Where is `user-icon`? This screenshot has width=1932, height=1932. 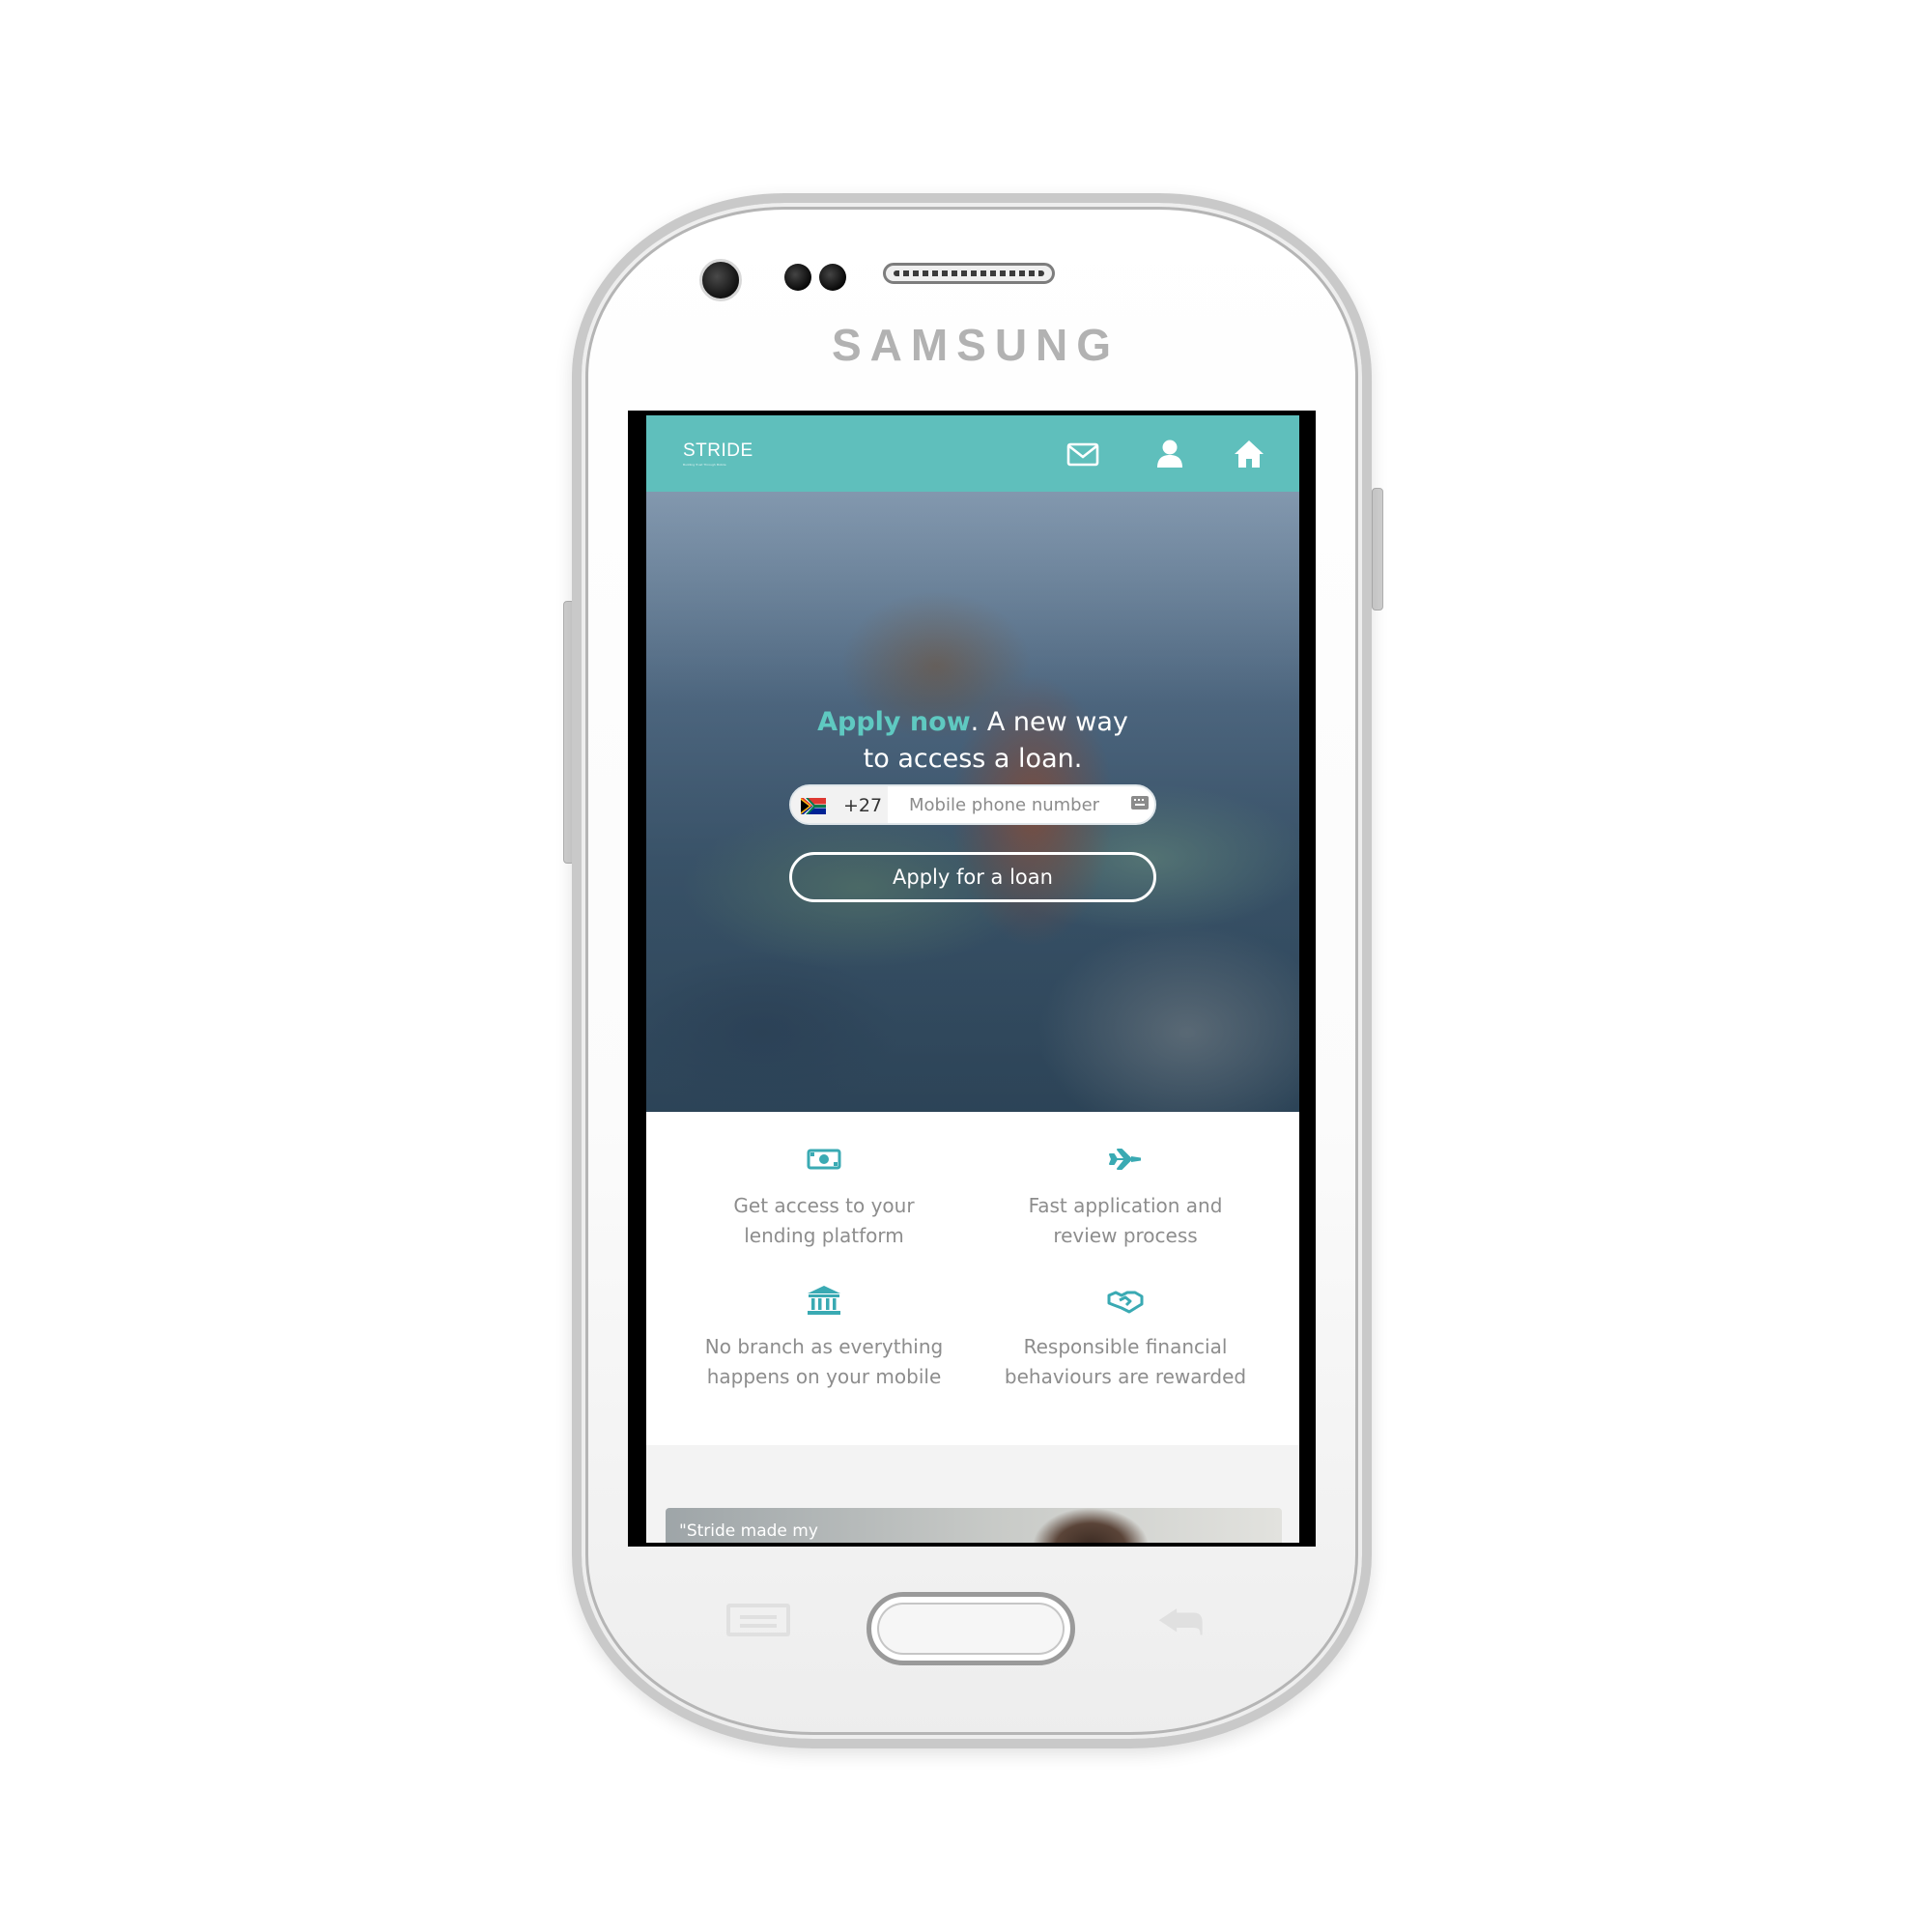 user-icon is located at coordinates (1170, 454).